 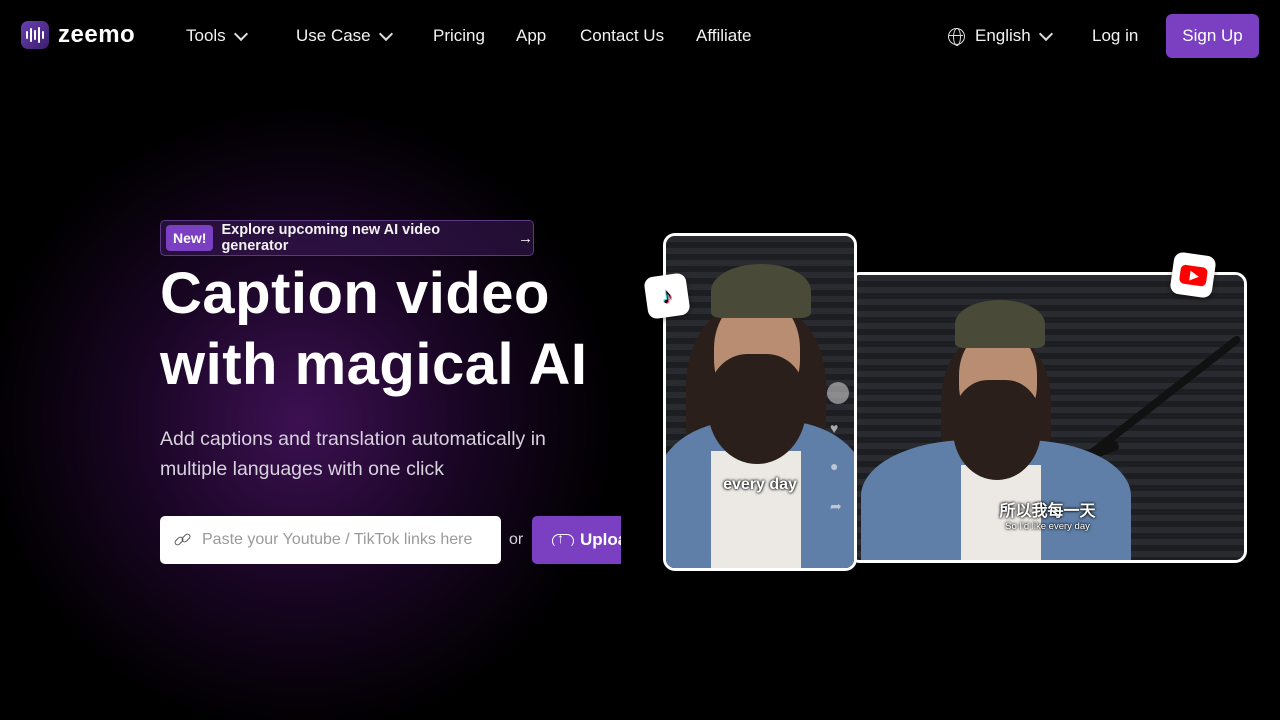 I want to click on nav-item-contact-us: Contact Us, so click(x=622, y=36).